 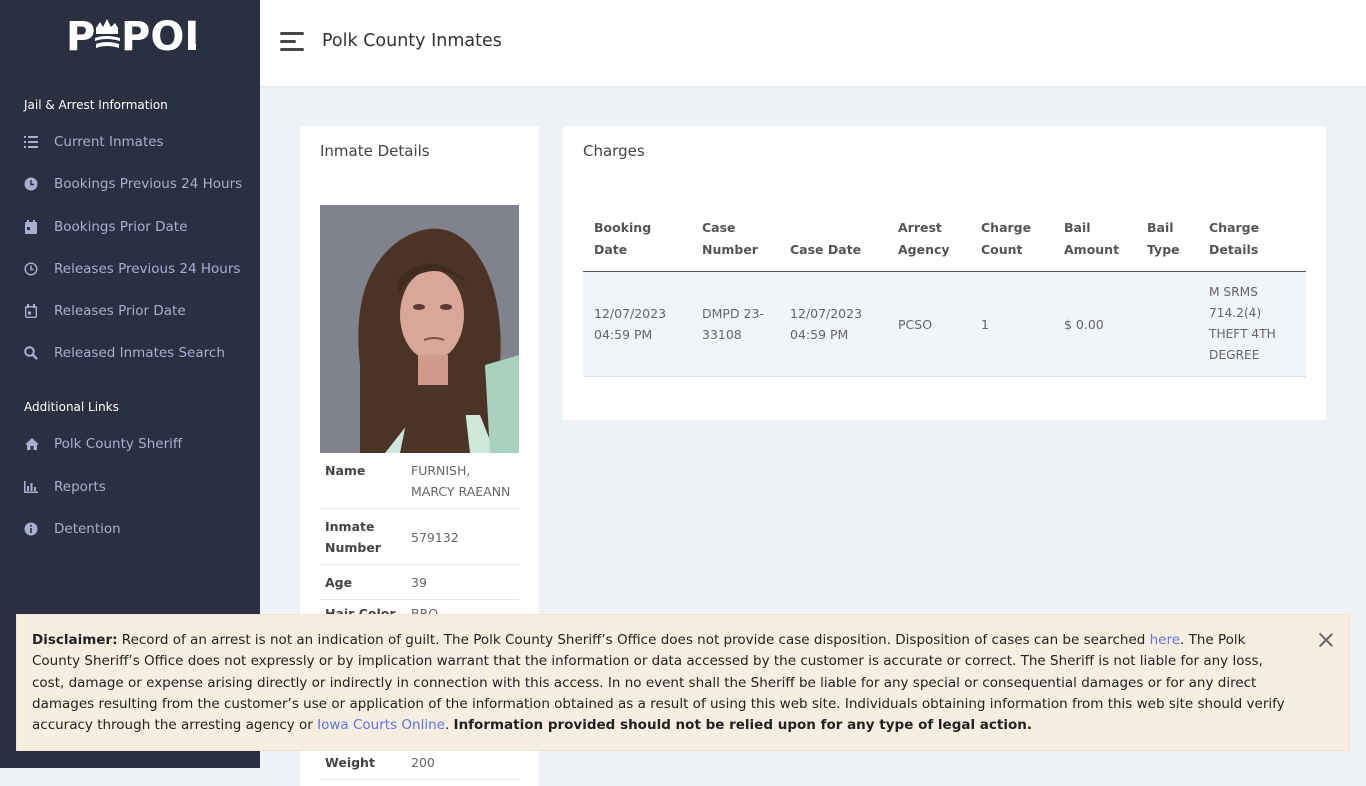 I want to click on col-case-date: Case Date, so click(x=833, y=242).